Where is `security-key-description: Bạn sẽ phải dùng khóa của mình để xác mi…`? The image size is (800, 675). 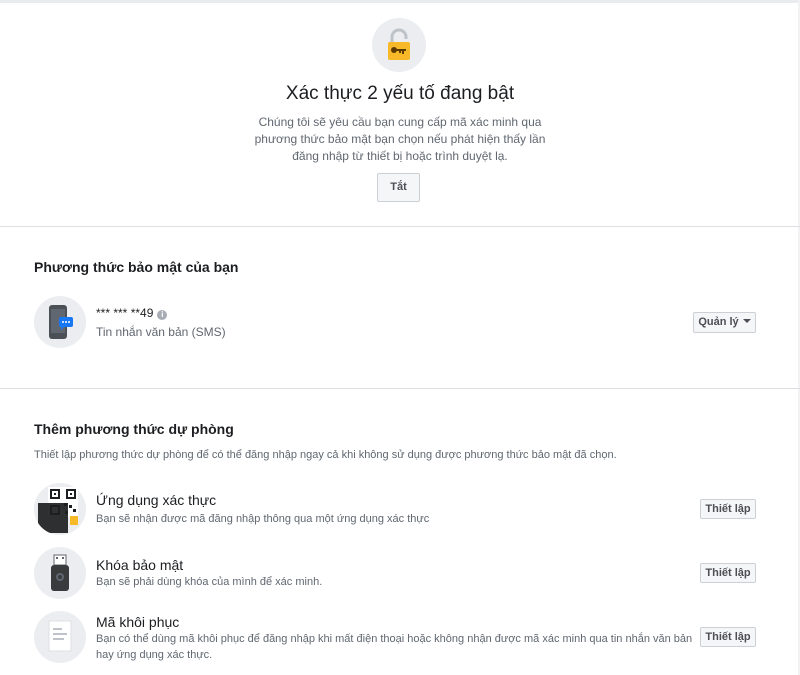 security-key-description: Bạn sẽ phải dùng khóa của mình để xác mi… is located at coordinates (209, 582).